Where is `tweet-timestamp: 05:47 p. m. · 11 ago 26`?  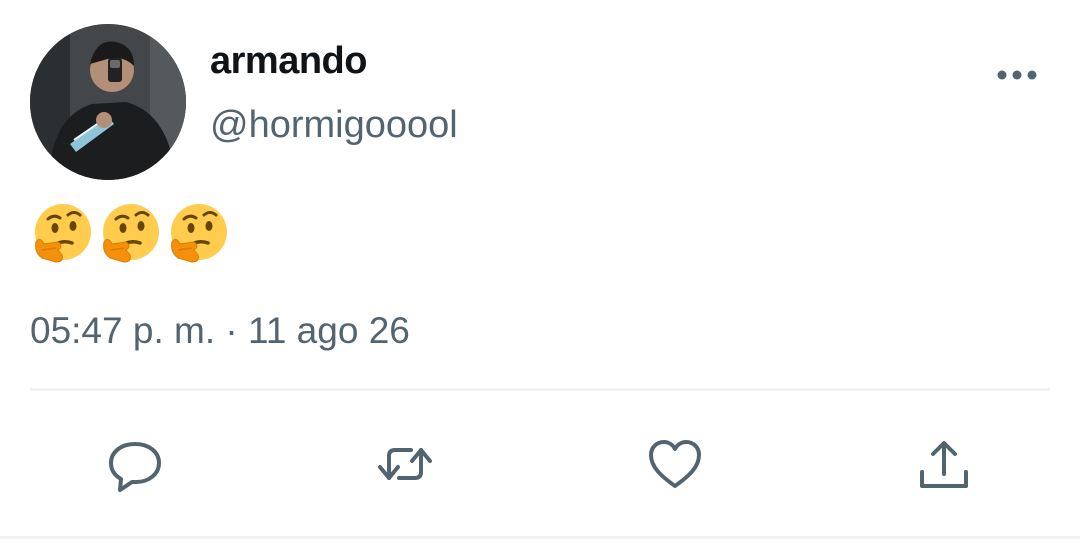
tweet-timestamp: 05:47 p. m. · 11 ago 26 is located at coordinates (220, 331).